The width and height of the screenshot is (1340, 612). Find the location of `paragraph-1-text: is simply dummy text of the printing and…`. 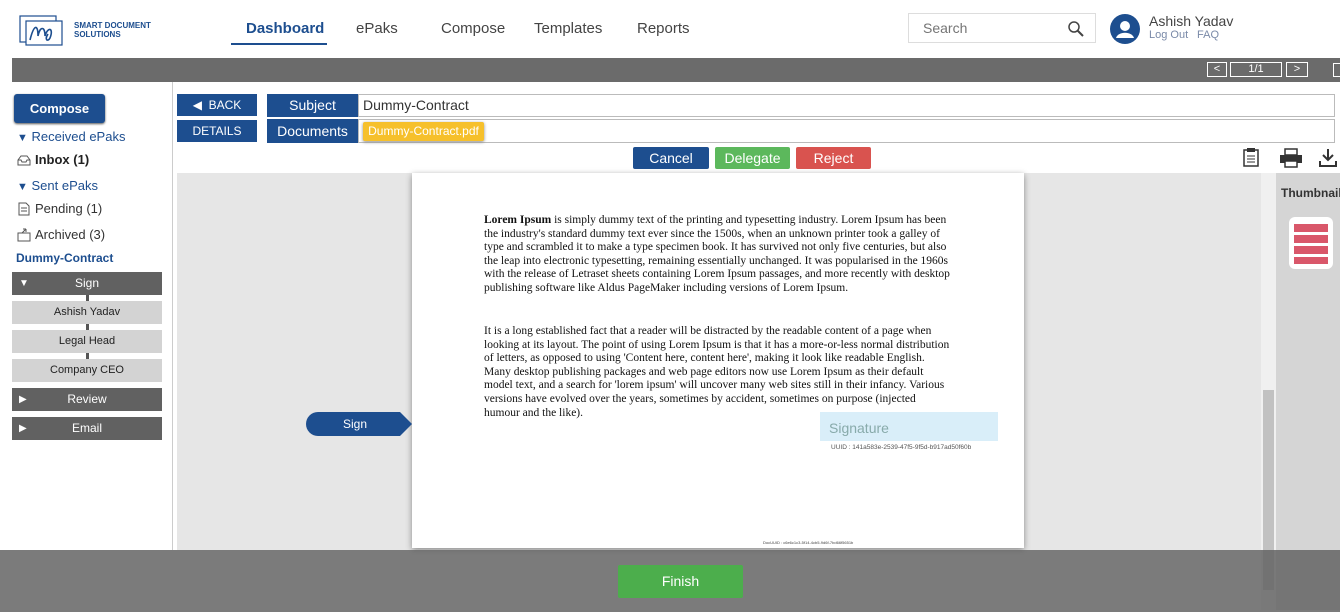

paragraph-1-text: is simply dummy text of the printing and… is located at coordinates (717, 254).